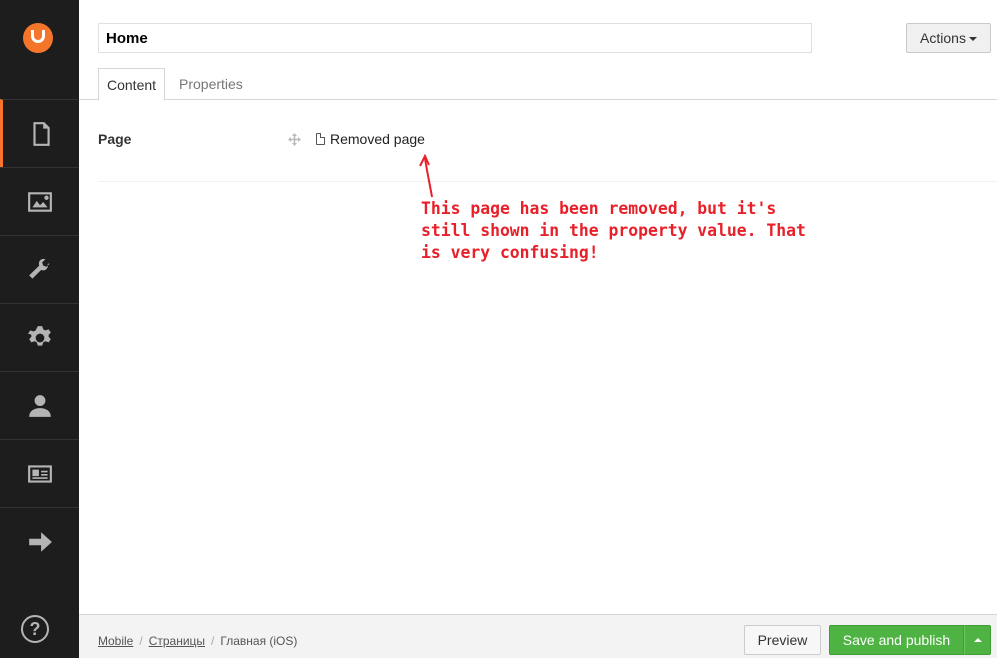 Image resolution: width=997 pixels, height=658 pixels. I want to click on publish-options-button, so click(977, 640).